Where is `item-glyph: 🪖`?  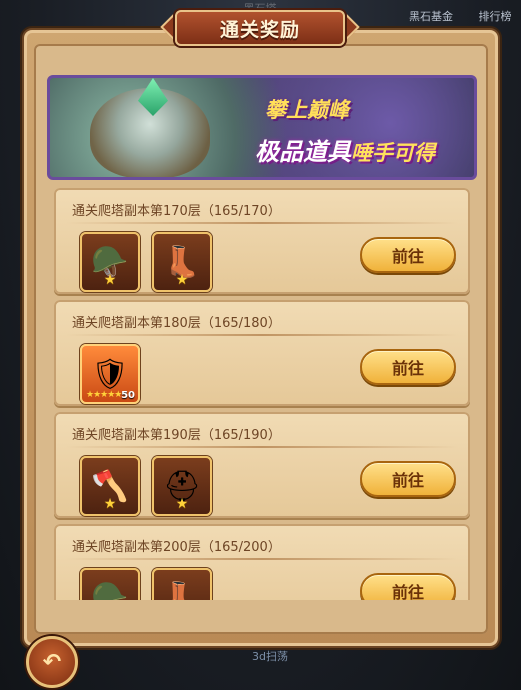 item-glyph: 🪖 is located at coordinates (110, 590).